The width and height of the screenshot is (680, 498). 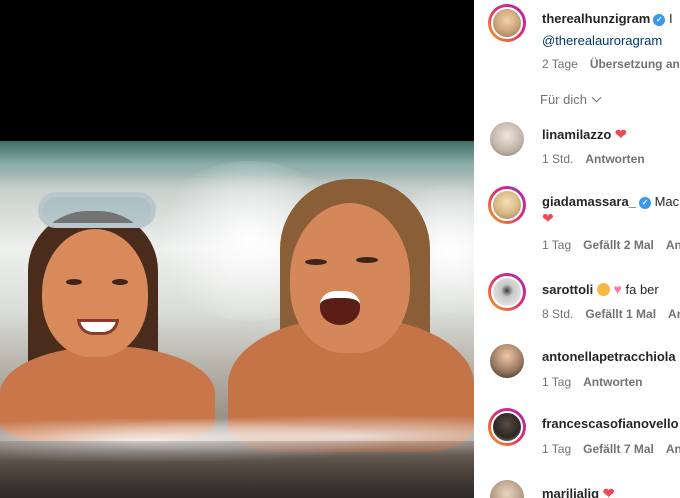 What do you see at coordinates (670, 18) in the screenshot?
I see `caption-text: I` at bounding box center [670, 18].